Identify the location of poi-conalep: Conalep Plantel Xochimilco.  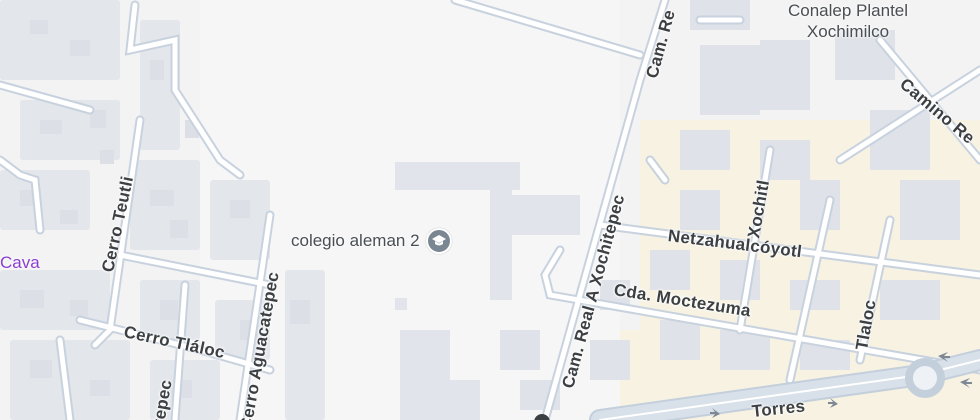
(848, 21).